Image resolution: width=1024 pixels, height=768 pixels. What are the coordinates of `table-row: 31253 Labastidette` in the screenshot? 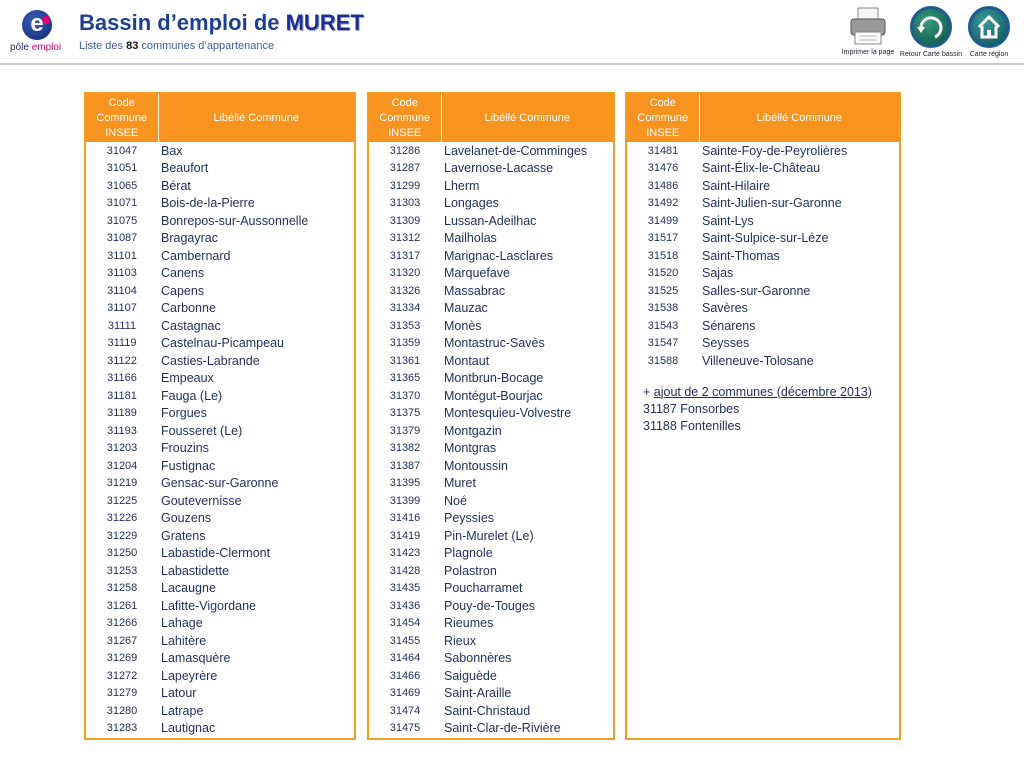 It's located at (220, 571).